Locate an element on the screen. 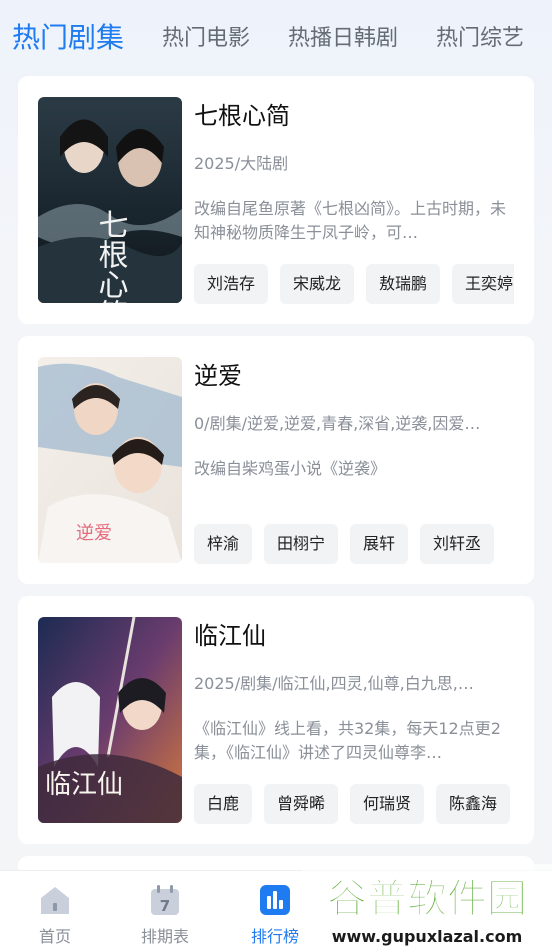  cast-tag: 王奕婷 is located at coordinates (483, 284).